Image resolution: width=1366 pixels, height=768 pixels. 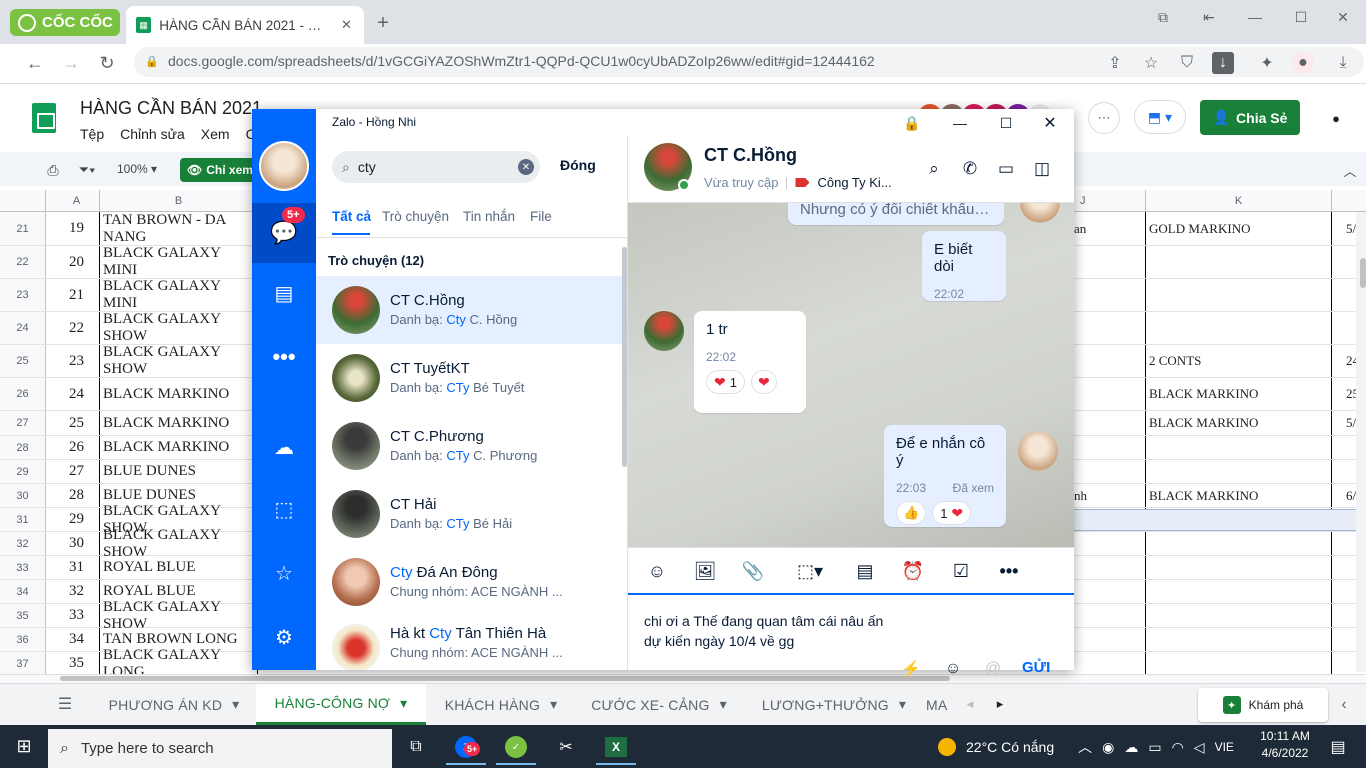 What do you see at coordinates (1344, 705) in the screenshot?
I see `side-panel-toggle-icon: ‹` at bounding box center [1344, 705].